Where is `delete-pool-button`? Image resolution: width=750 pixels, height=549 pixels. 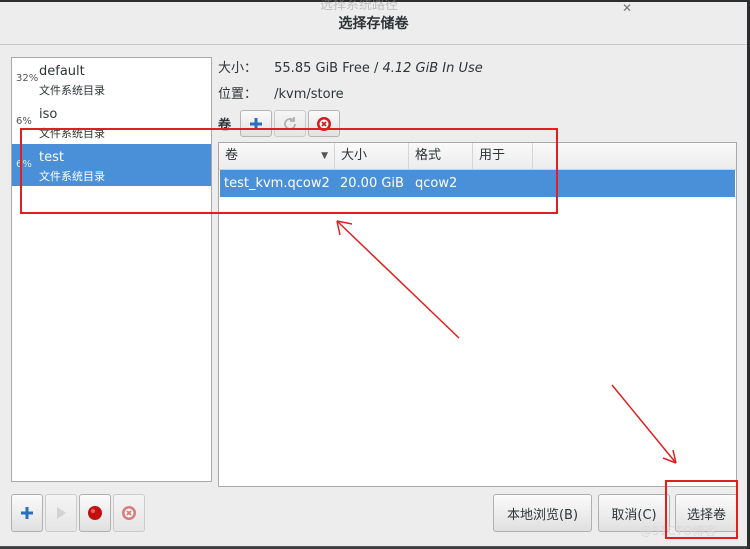
delete-pool-button is located at coordinates (129, 513).